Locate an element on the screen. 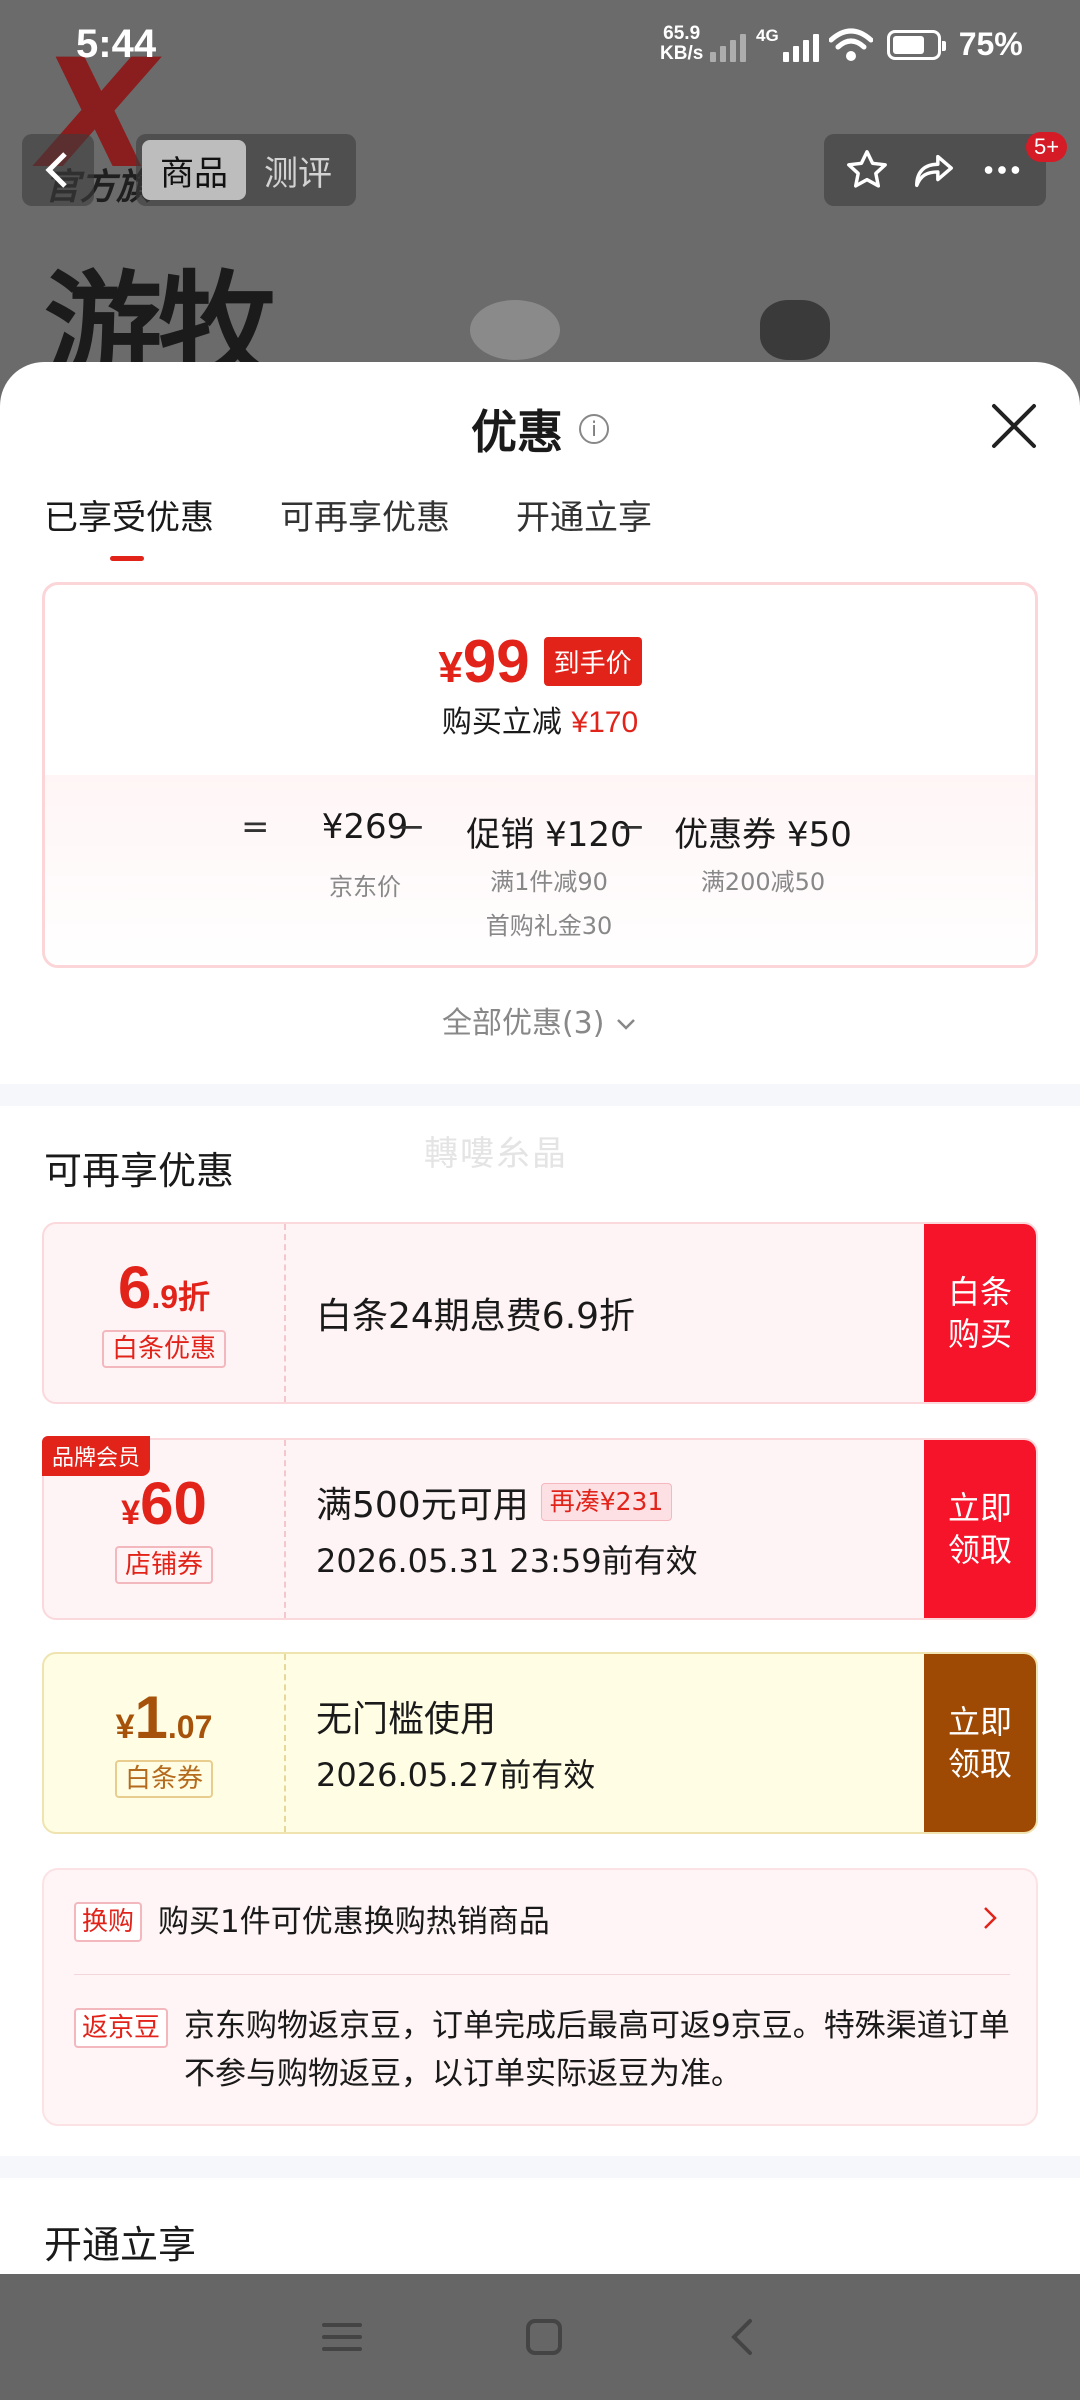 The width and height of the screenshot is (1080, 2400). section-title-activate: 开通立享 is located at coordinates (120, 2245).